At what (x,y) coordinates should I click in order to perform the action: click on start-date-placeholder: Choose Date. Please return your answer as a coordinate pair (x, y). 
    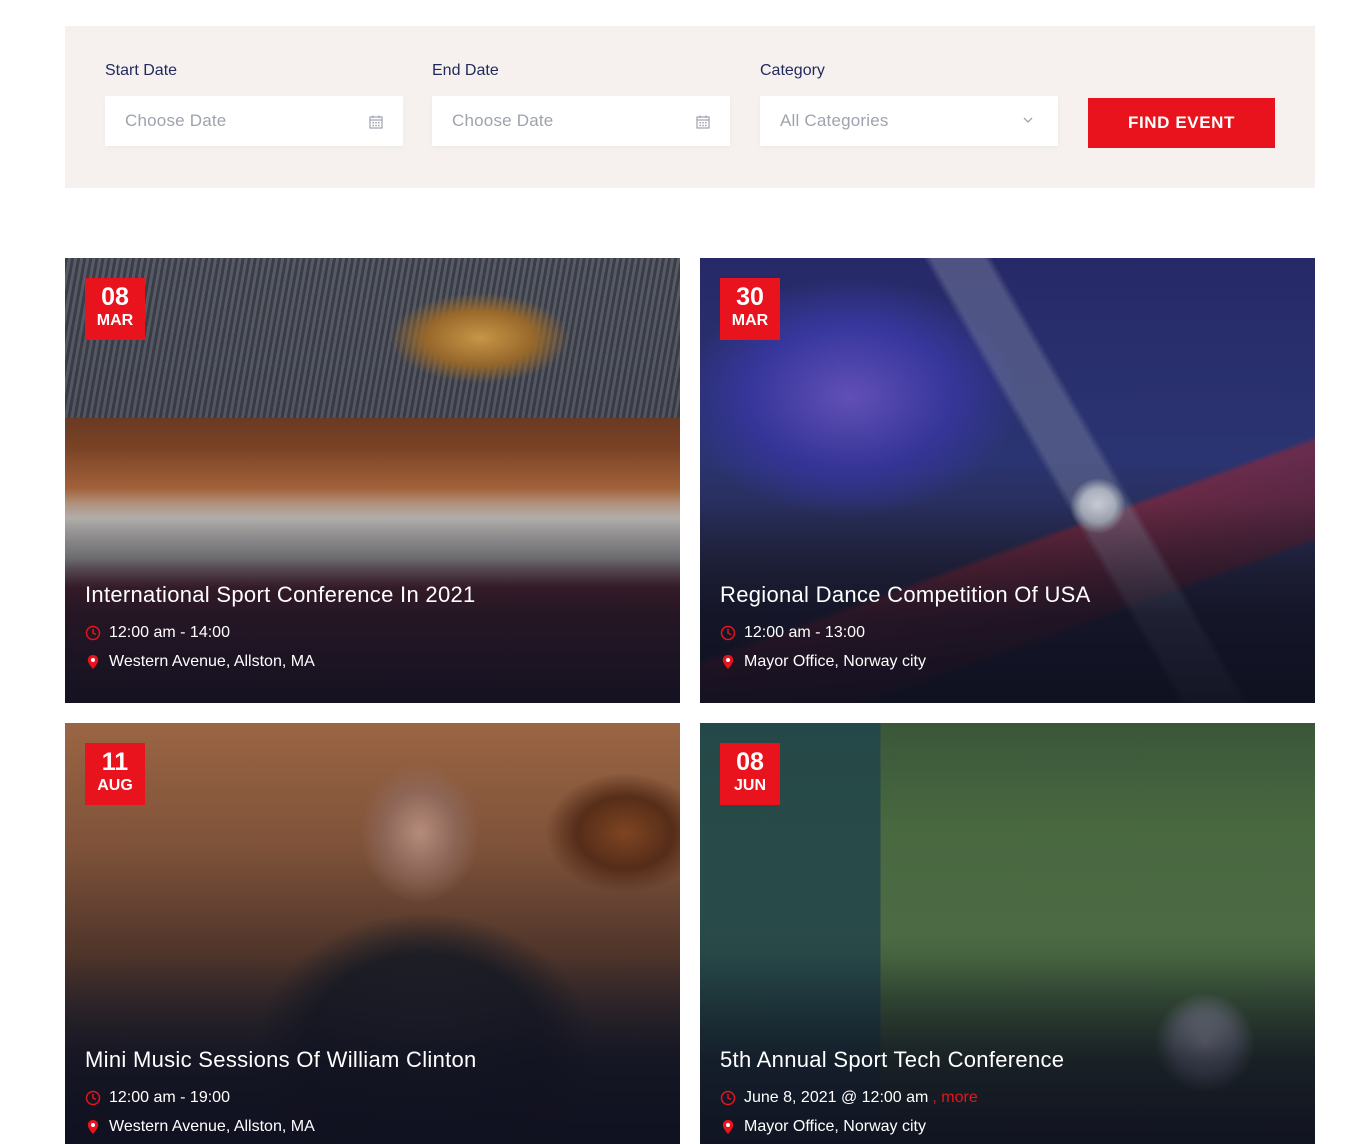
    Looking at the image, I should click on (176, 120).